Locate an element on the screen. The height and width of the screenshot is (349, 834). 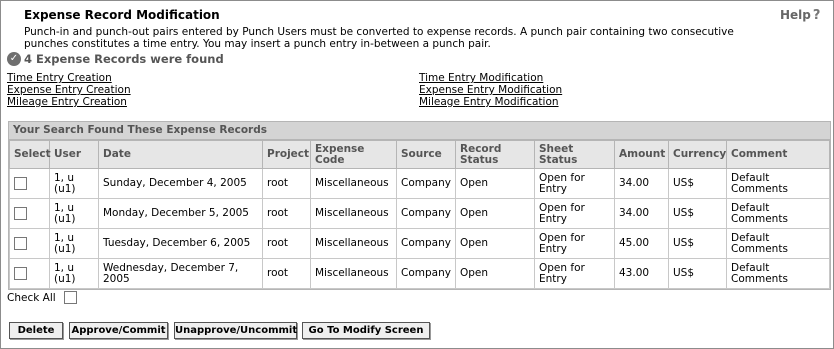
help-label: Help is located at coordinates (795, 15).